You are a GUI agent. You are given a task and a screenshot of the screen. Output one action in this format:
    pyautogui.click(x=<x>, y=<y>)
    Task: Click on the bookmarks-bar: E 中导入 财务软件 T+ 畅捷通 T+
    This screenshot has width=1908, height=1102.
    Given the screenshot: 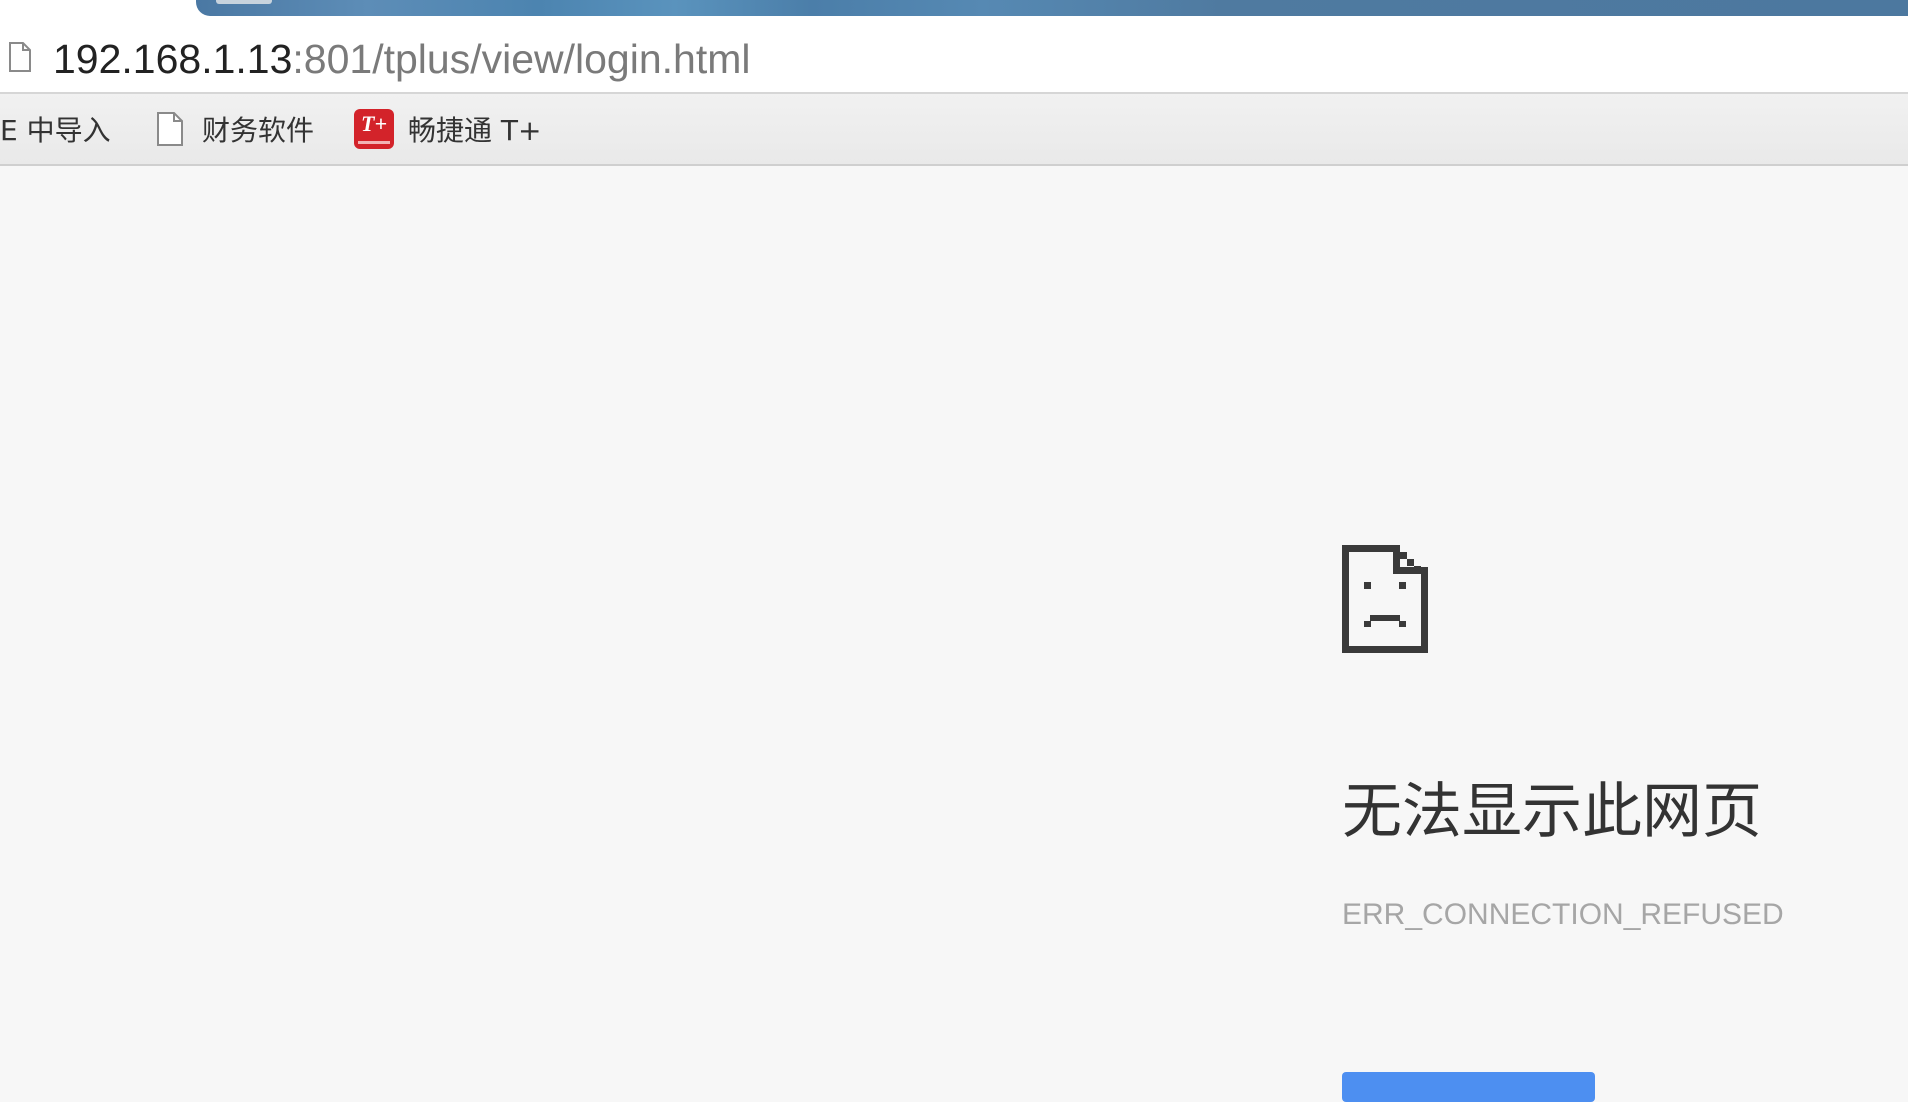 What is the action you would take?
    pyautogui.click(x=954, y=130)
    